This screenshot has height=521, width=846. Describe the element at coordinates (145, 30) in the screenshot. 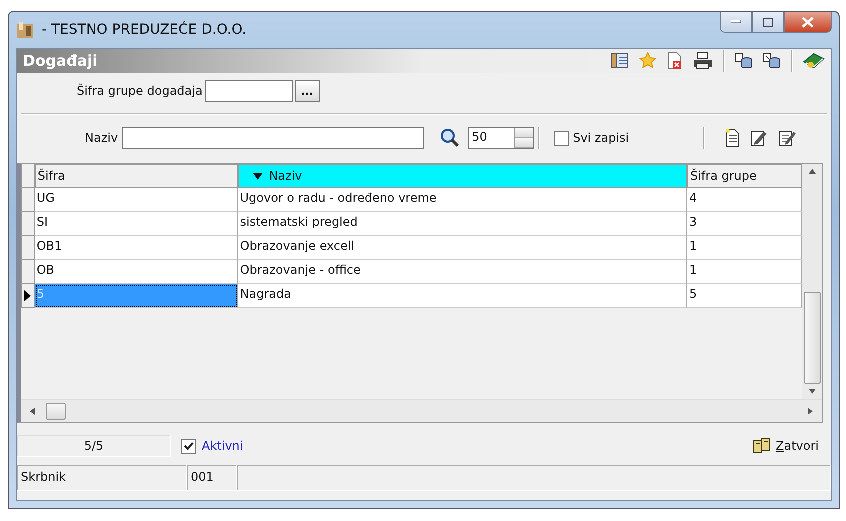

I see `window-title: - TESTNO PREDUZEĆE D.O.O.` at that location.